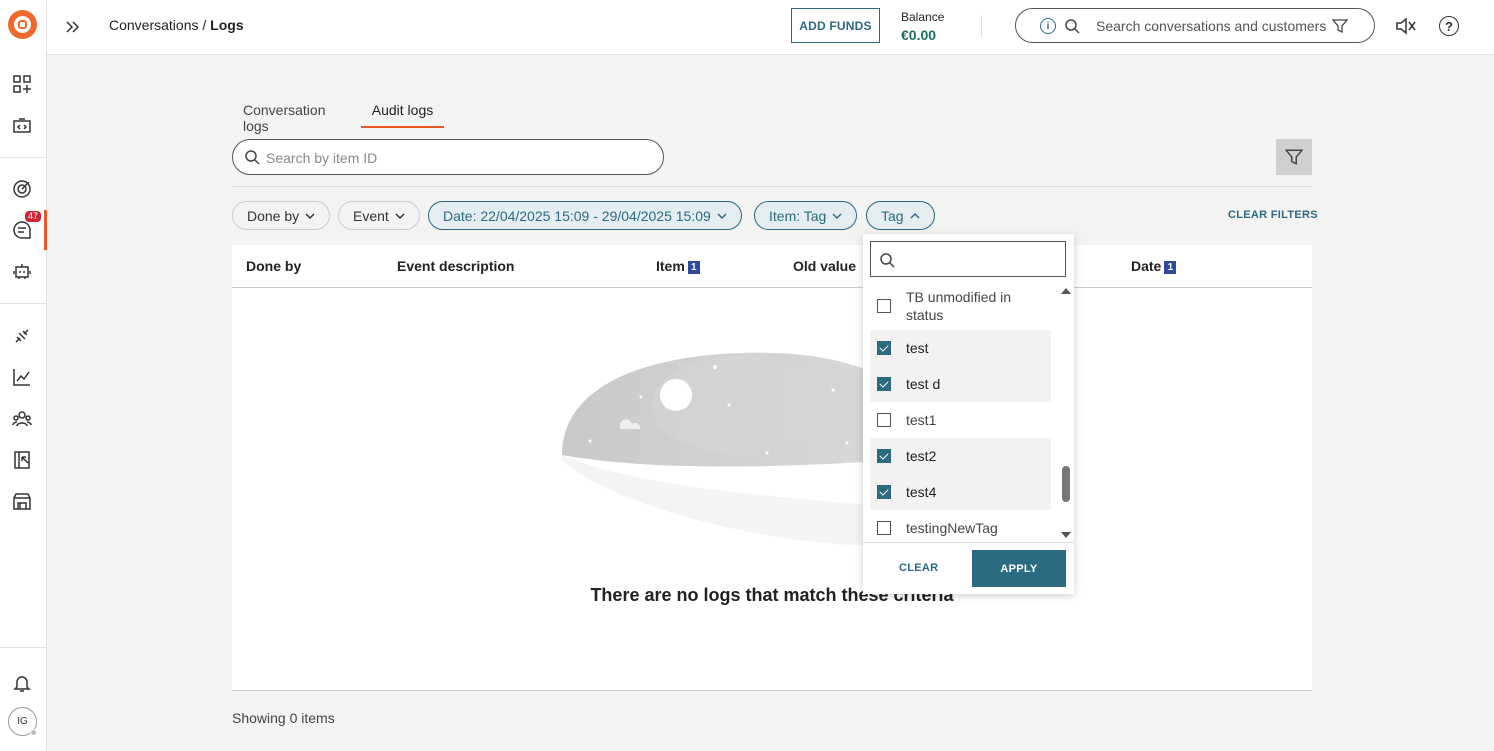 Image resolution: width=1494 pixels, height=751 pixels. I want to click on add-funds-button: ADD FUNDS, so click(835, 25).